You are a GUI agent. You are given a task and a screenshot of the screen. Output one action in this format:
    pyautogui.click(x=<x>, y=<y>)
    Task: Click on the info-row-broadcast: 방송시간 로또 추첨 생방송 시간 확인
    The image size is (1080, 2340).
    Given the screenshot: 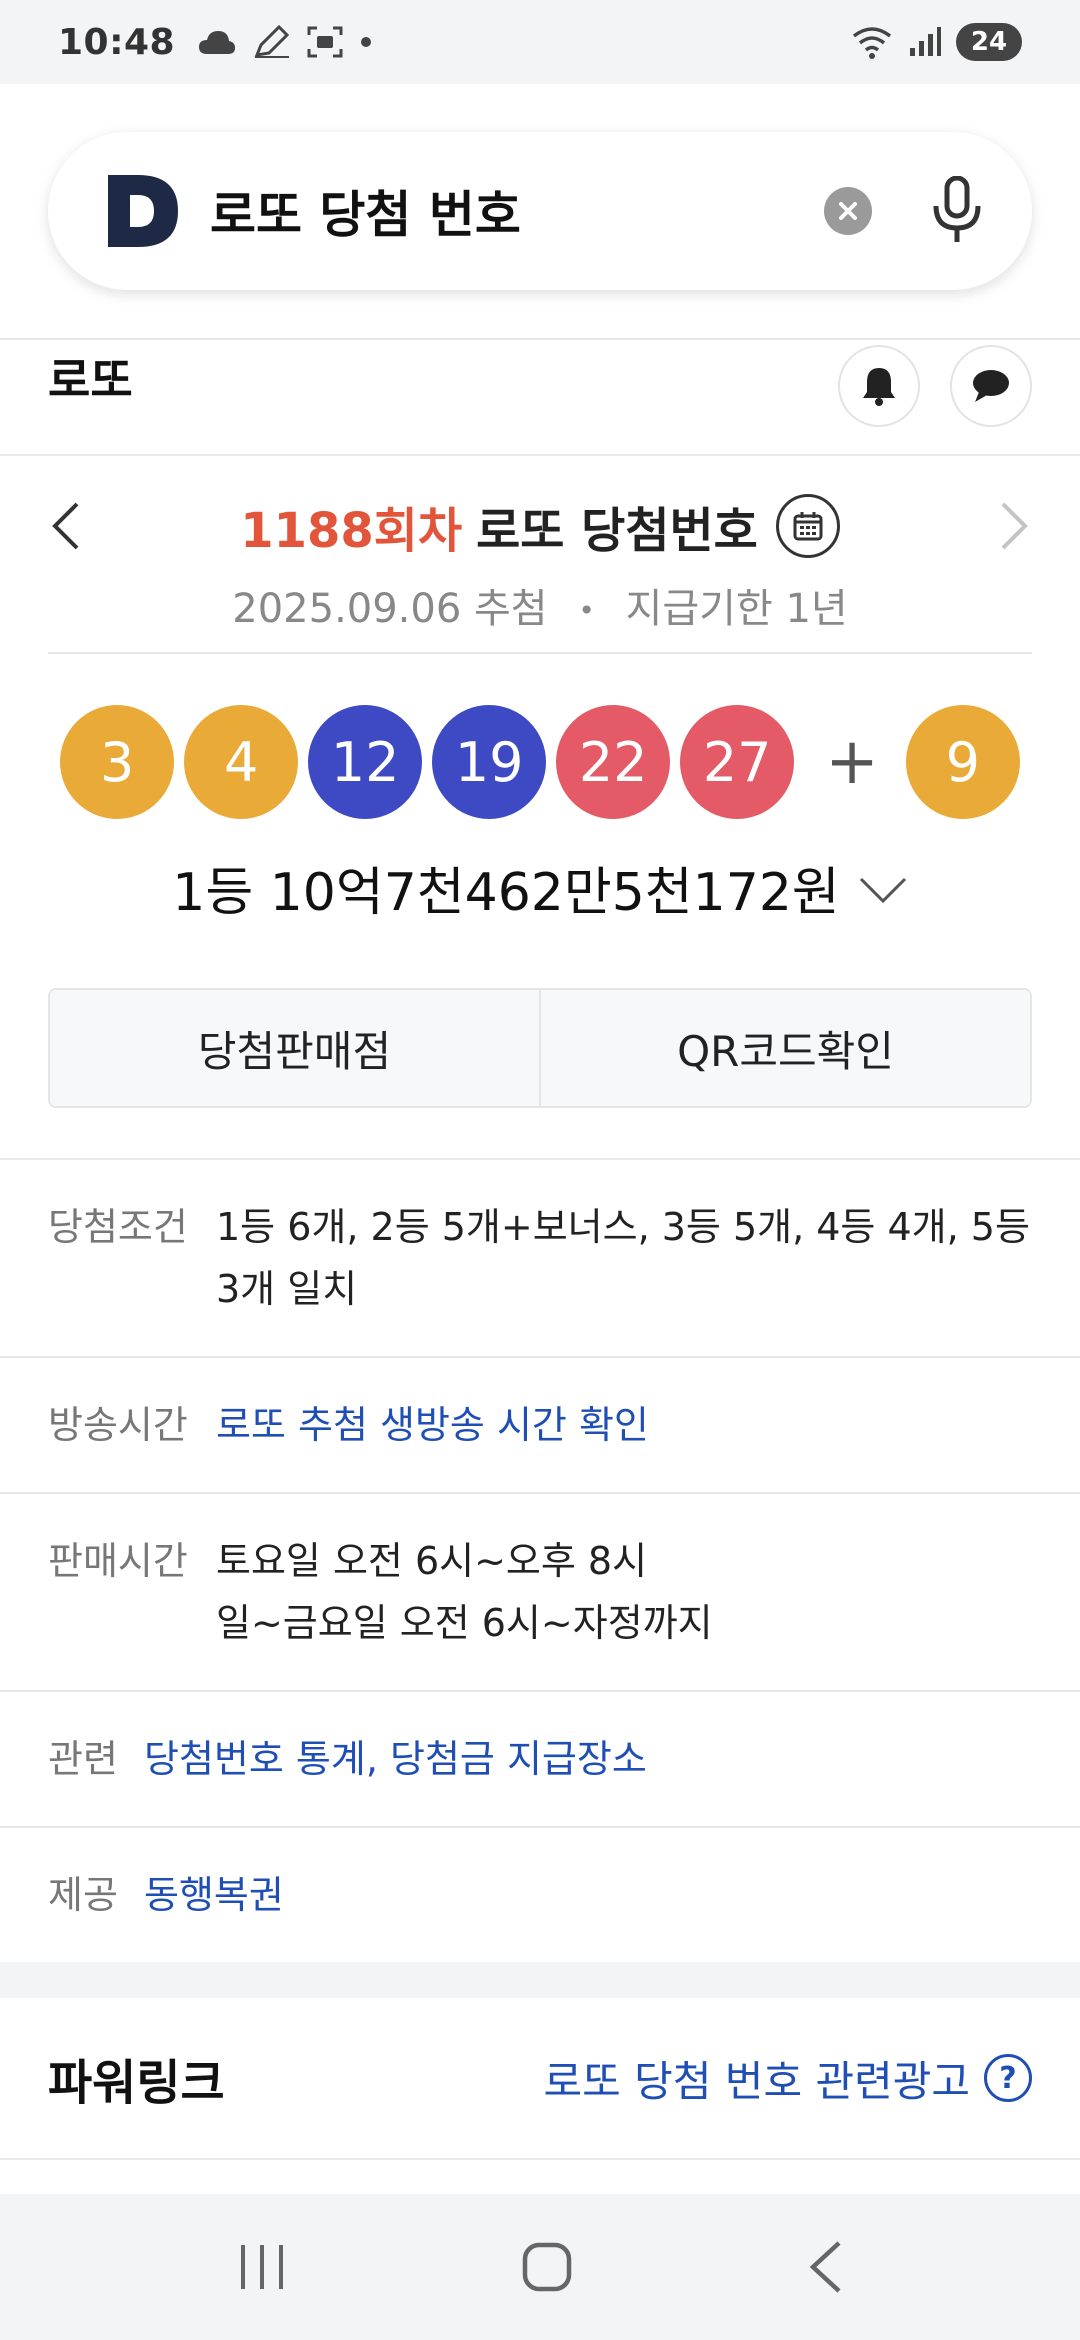 What is the action you would take?
    pyautogui.click(x=540, y=1426)
    